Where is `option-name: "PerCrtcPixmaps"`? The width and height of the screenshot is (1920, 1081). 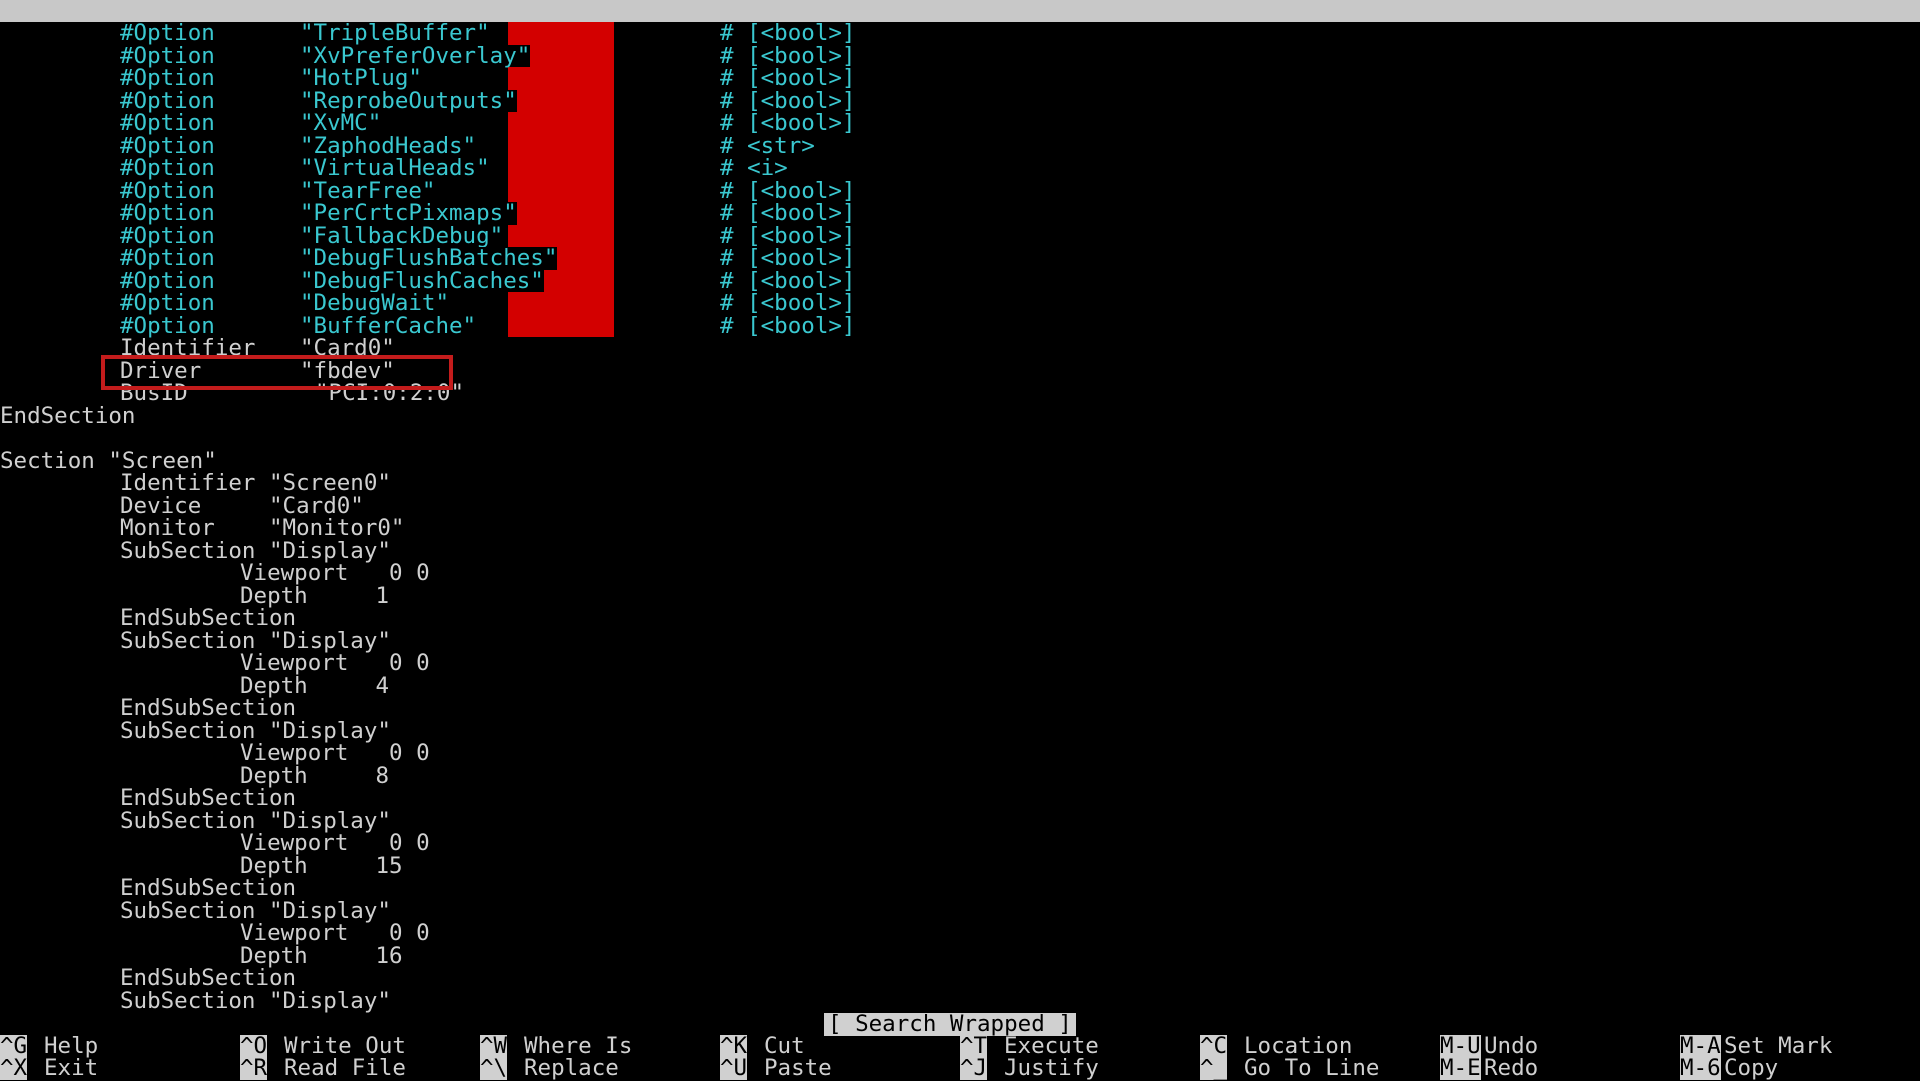
option-name: "PerCrtcPixmaps" is located at coordinates (408, 213).